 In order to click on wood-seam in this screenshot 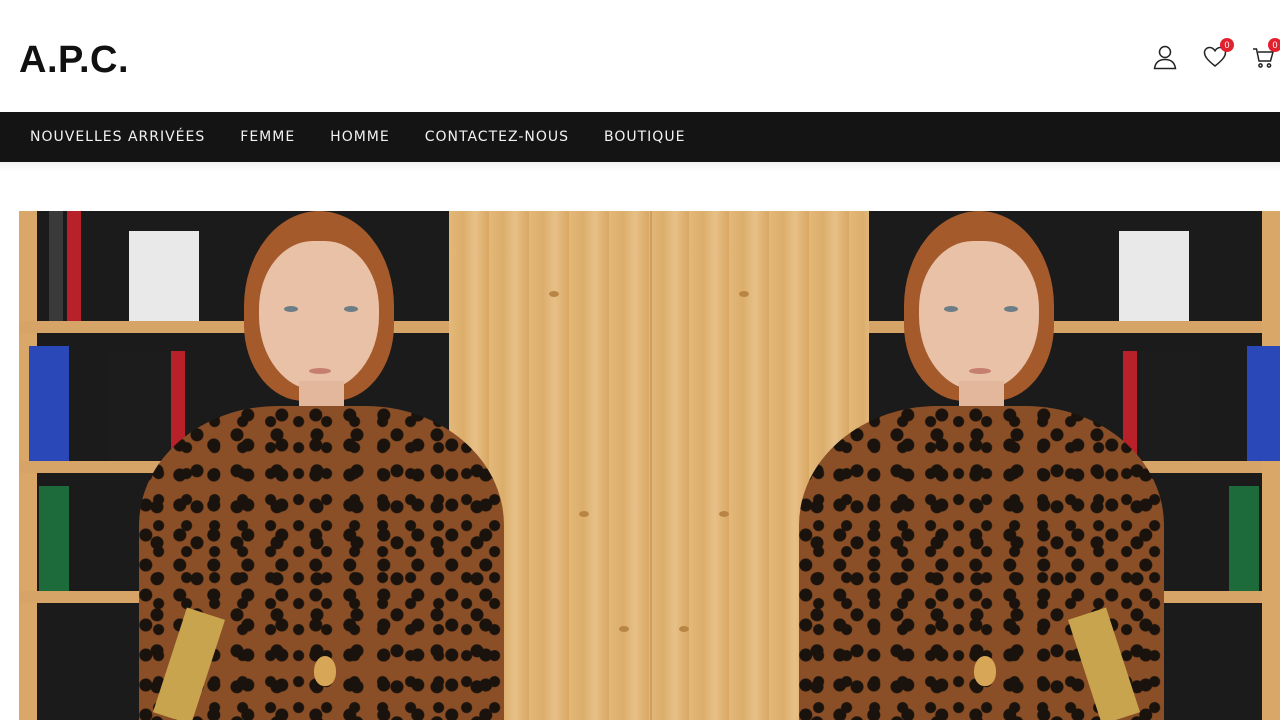, I will do `click(651, 465)`.